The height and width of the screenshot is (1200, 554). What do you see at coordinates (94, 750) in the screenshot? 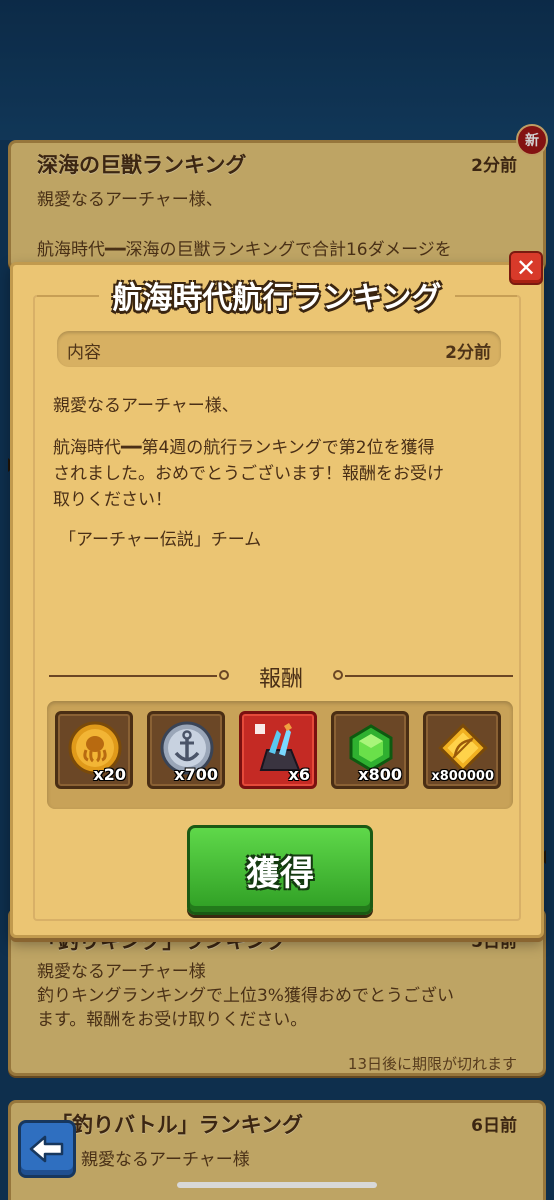
I see `reward-item-octopus-coin: x20` at bounding box center [94, 750].